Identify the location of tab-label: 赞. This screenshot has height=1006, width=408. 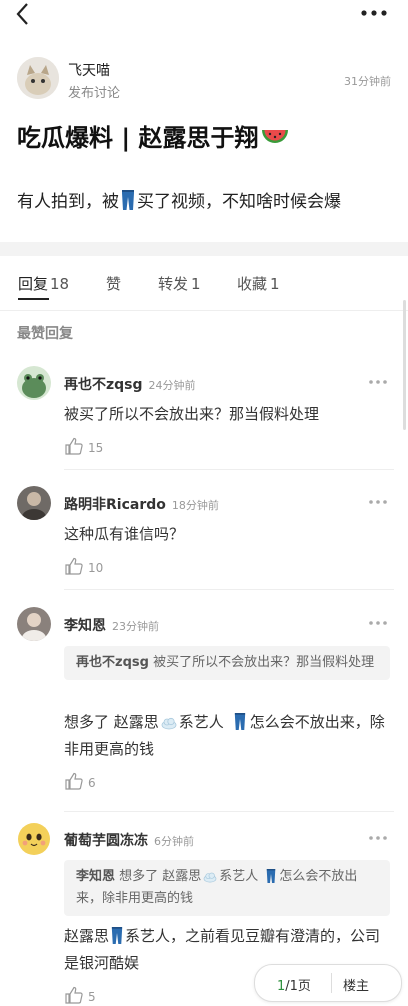
(114, 284).